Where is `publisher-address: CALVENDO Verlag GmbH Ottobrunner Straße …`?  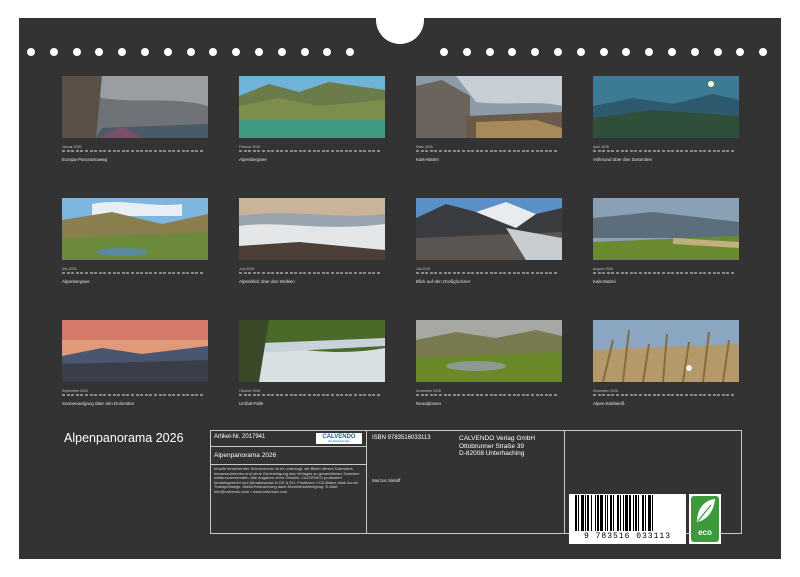 publisher-address: CALVENDO Verlag GmbH Ottobrunner Straße … is located at coordinates (497, 446).